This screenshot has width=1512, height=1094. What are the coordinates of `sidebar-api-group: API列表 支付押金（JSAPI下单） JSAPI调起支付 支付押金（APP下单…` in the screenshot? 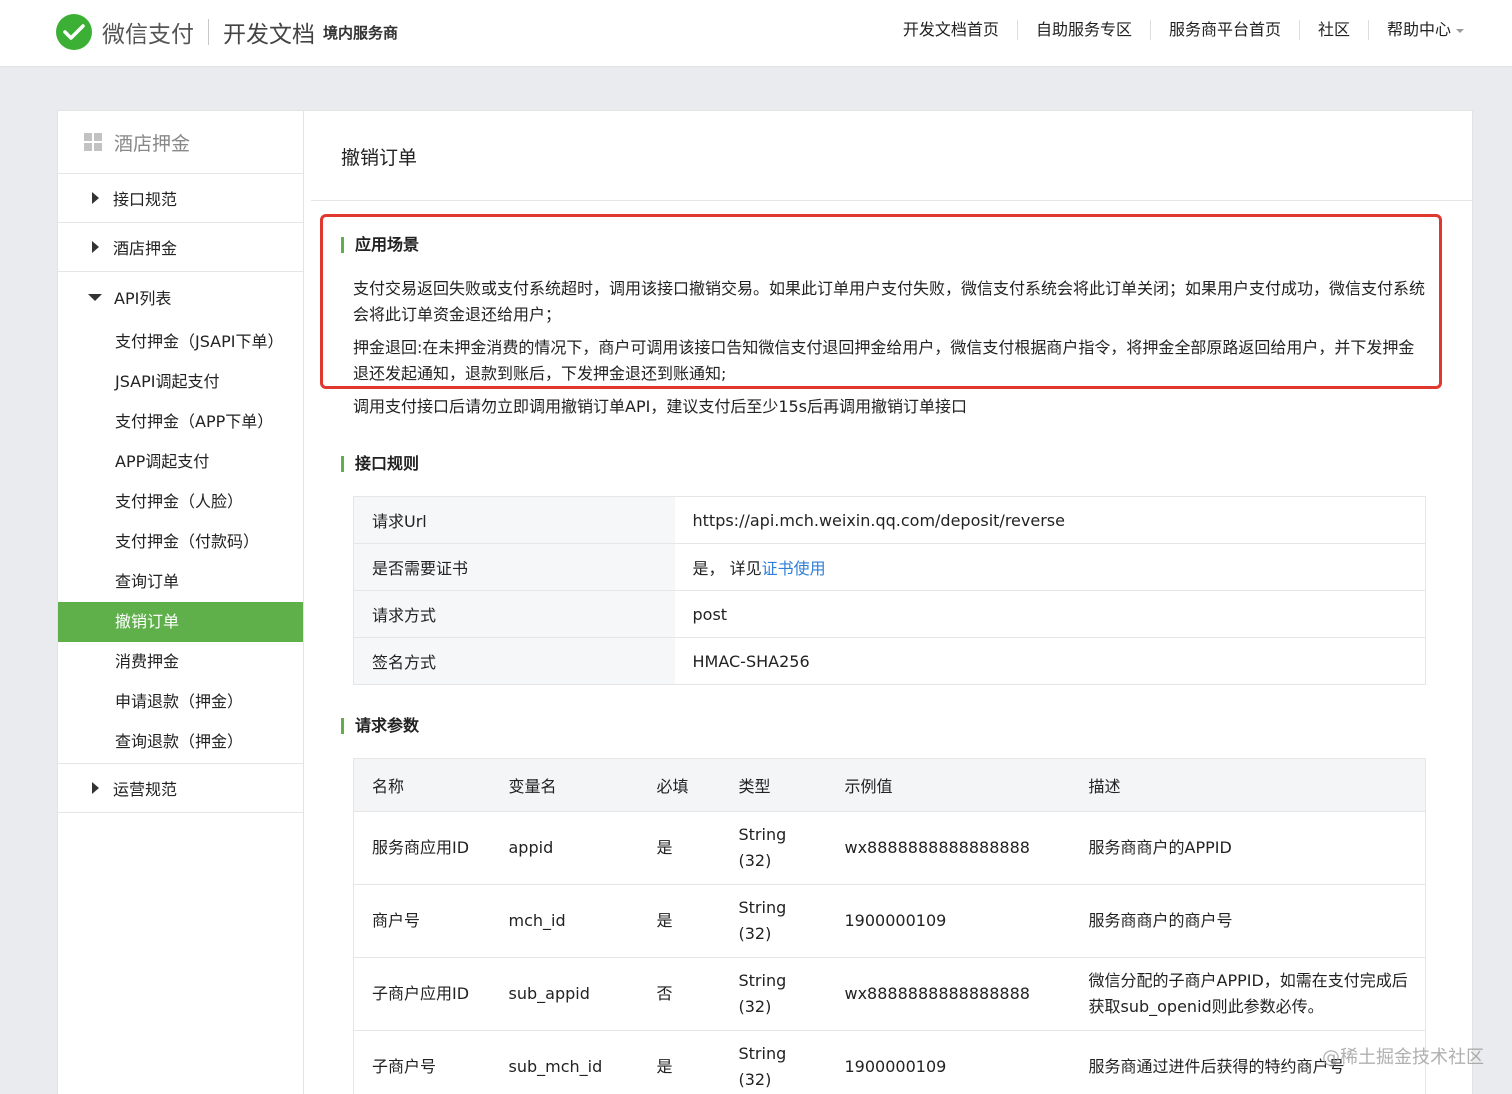 It's located at (180, 518).